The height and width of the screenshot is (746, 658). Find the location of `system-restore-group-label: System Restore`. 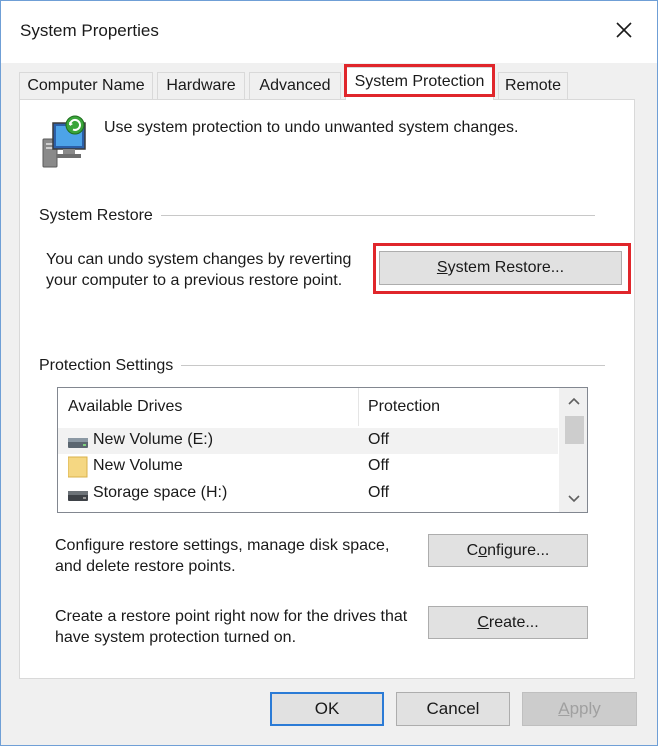

system-restore-group-label: System Restore is located at coordinates (100, 216).